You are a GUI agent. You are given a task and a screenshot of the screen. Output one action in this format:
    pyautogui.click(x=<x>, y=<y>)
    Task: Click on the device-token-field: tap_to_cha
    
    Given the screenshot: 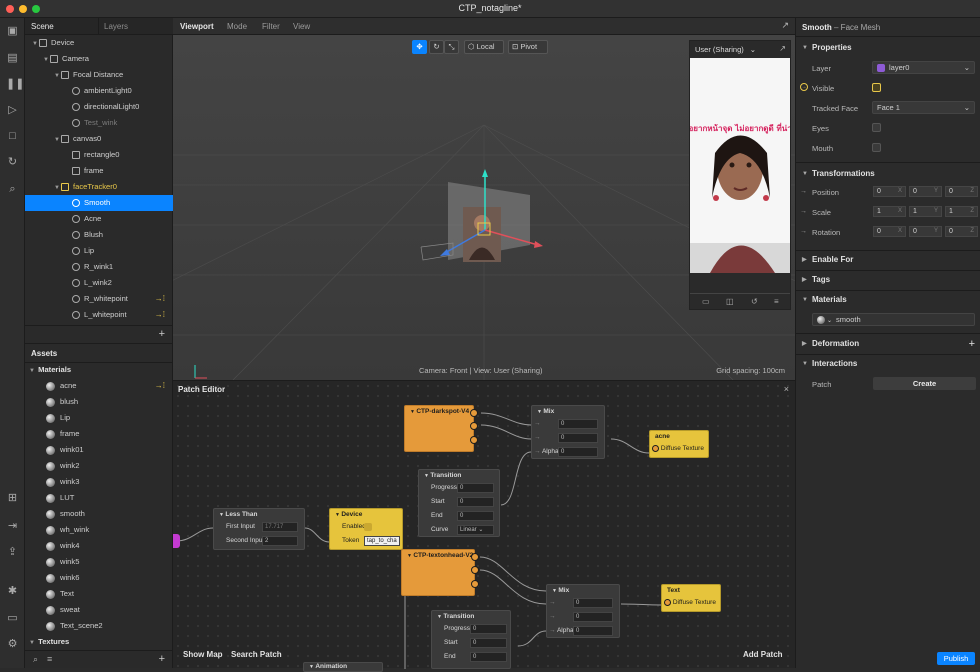 What is the action you would take?
    pyautogui.click(x=382, y=541)
    